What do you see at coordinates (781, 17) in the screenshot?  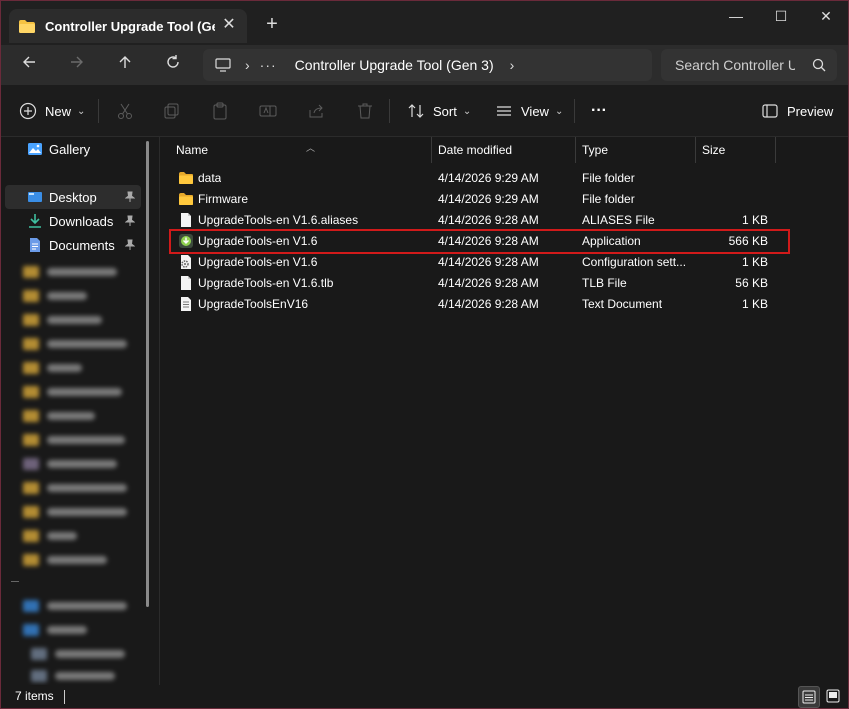 I see `maximize-button: ☐` at bounding box center [781, 17].